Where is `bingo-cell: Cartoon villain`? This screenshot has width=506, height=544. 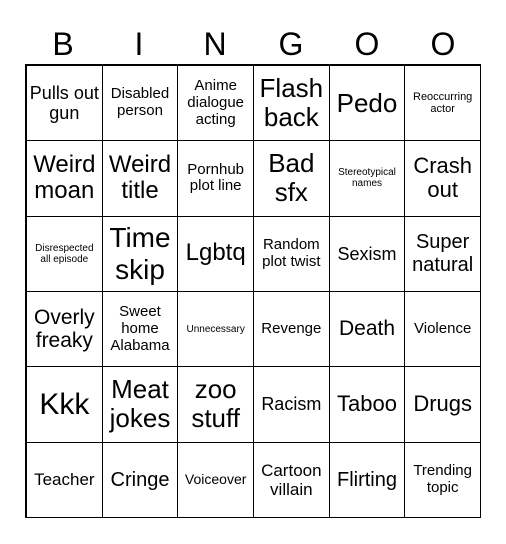 bingo-cell: Cartoon villain is located at coordinates (291, 479).